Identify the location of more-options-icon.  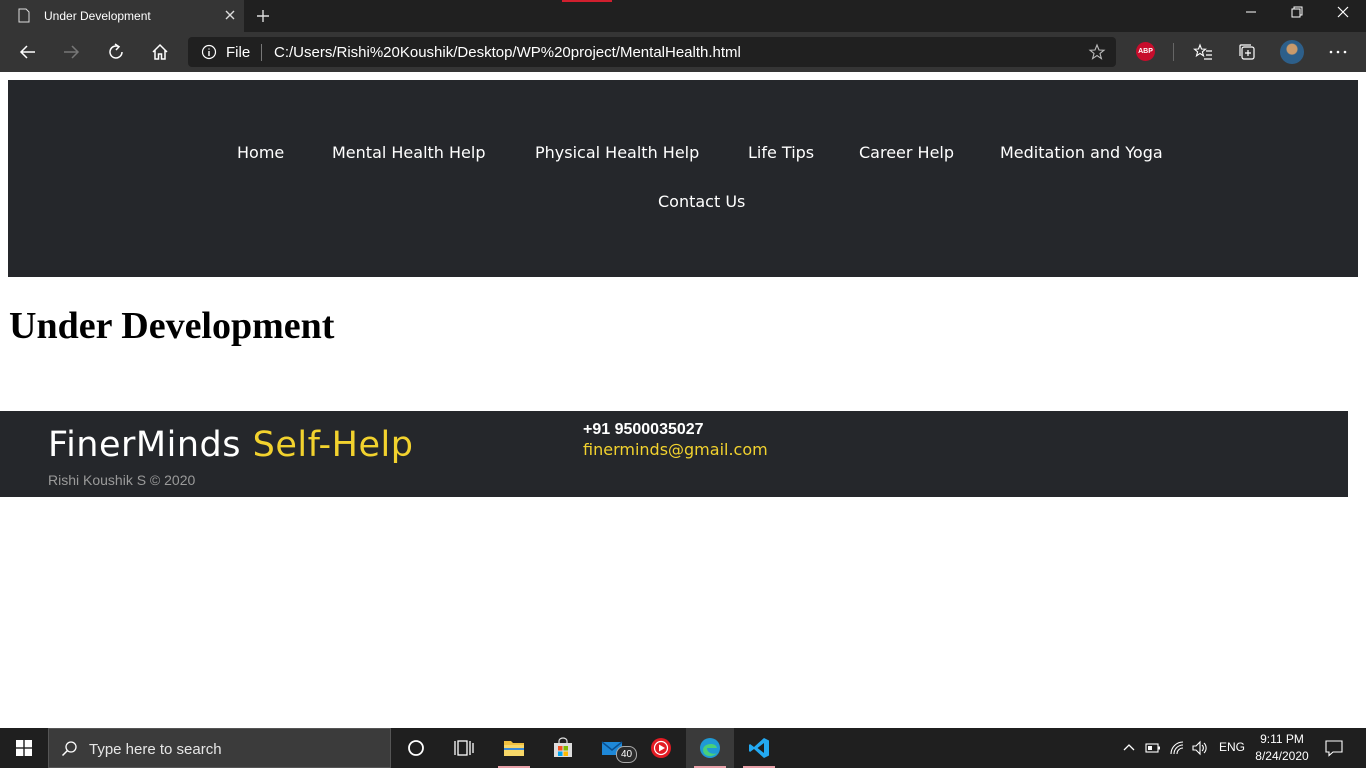
(1338, 52).